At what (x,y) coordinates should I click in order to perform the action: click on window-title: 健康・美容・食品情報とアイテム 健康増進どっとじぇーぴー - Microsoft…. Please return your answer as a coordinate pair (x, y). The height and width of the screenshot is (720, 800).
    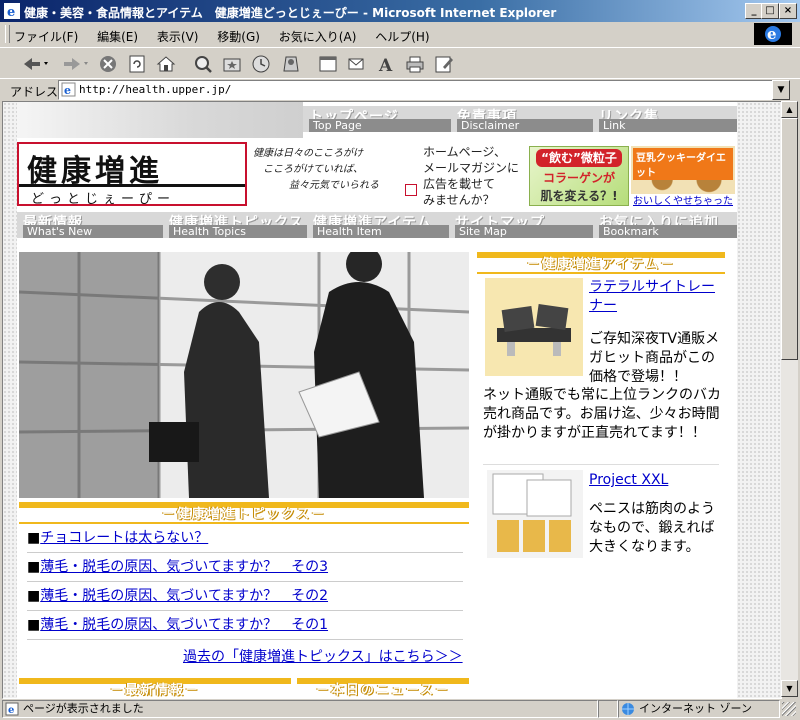
    Looking at the image, I should click on (290, 13).